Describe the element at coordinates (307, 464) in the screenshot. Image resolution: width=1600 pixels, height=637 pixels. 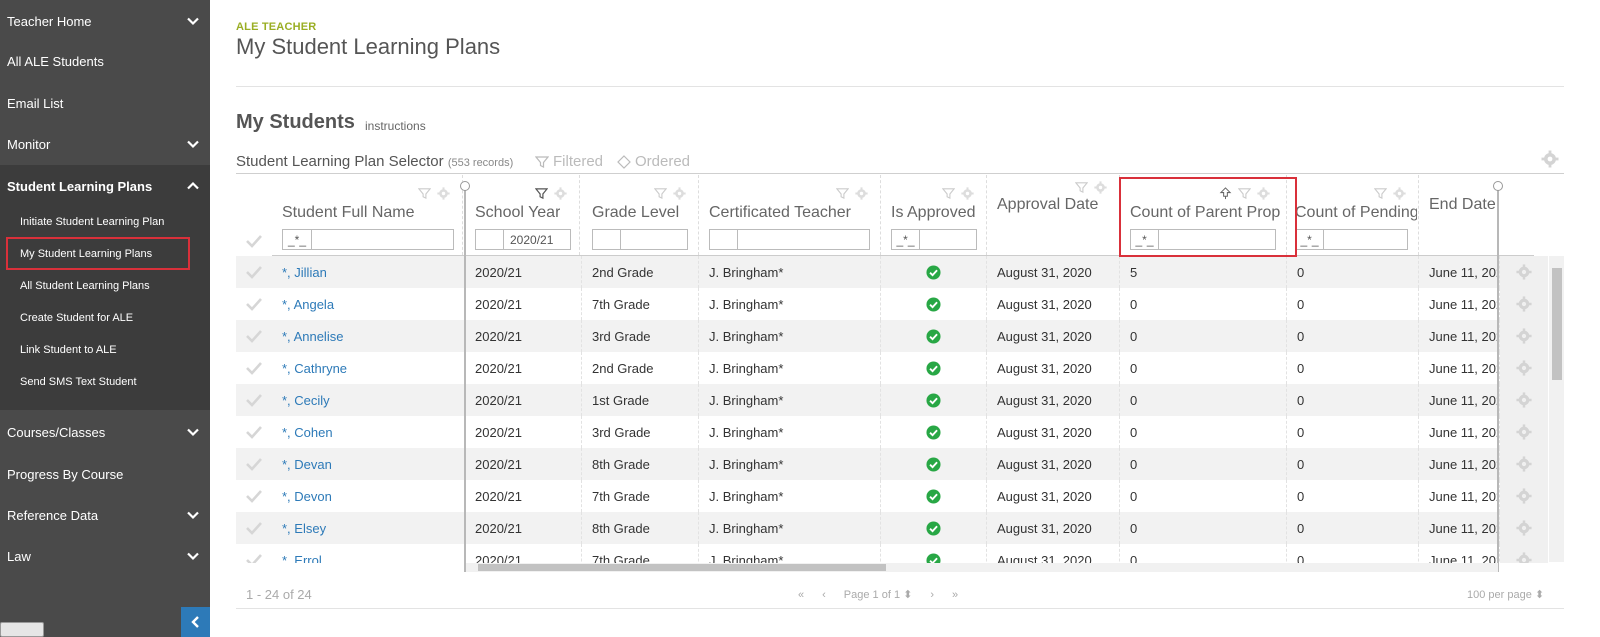
I see `student-name-link: *, Devan` at that location.